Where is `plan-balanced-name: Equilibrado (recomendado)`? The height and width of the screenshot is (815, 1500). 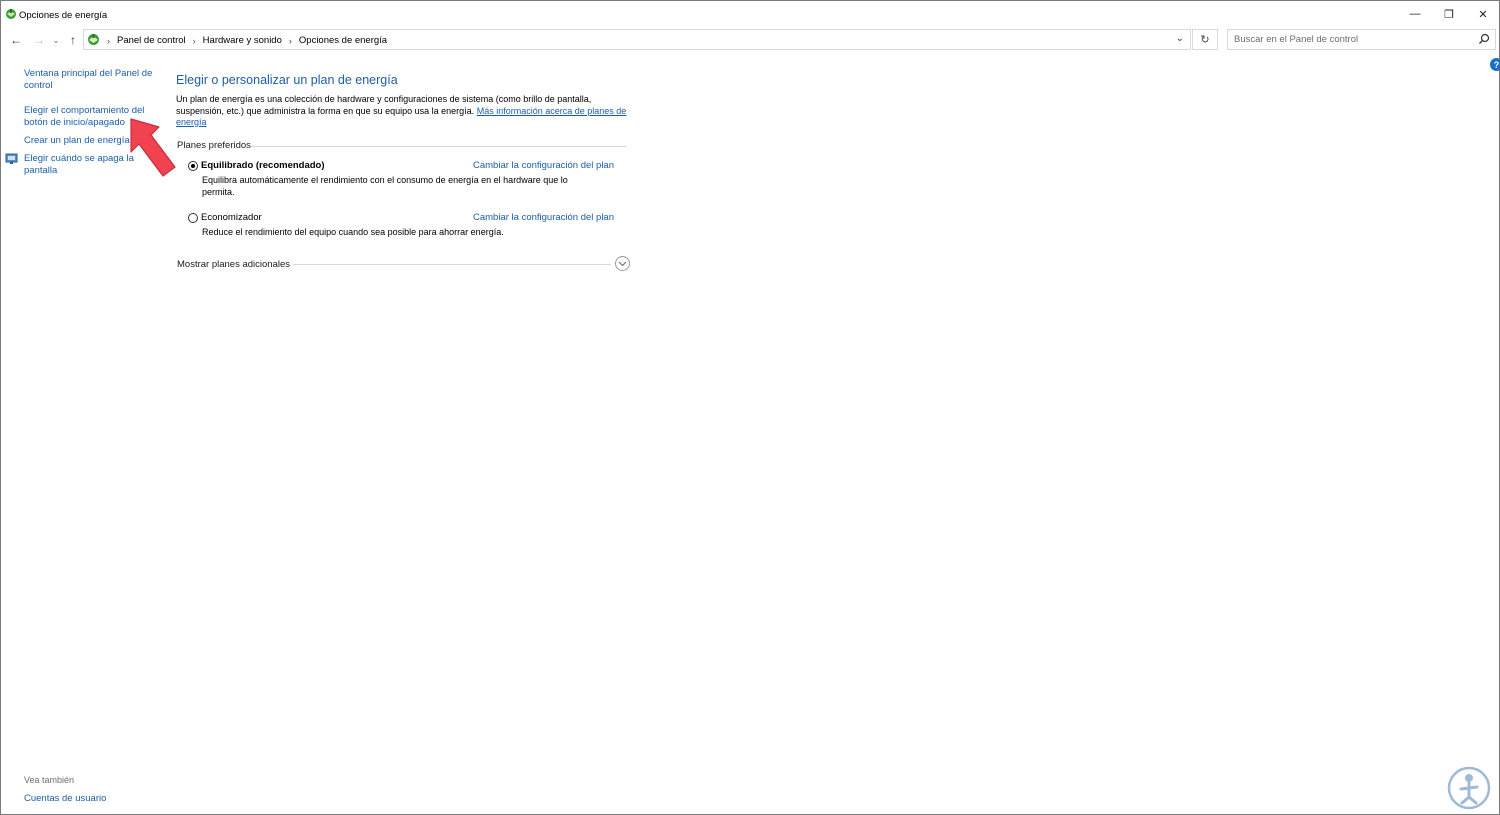
plan-balanced-name: Equilibrado (recomendado) is located at coordinates (263, 165).